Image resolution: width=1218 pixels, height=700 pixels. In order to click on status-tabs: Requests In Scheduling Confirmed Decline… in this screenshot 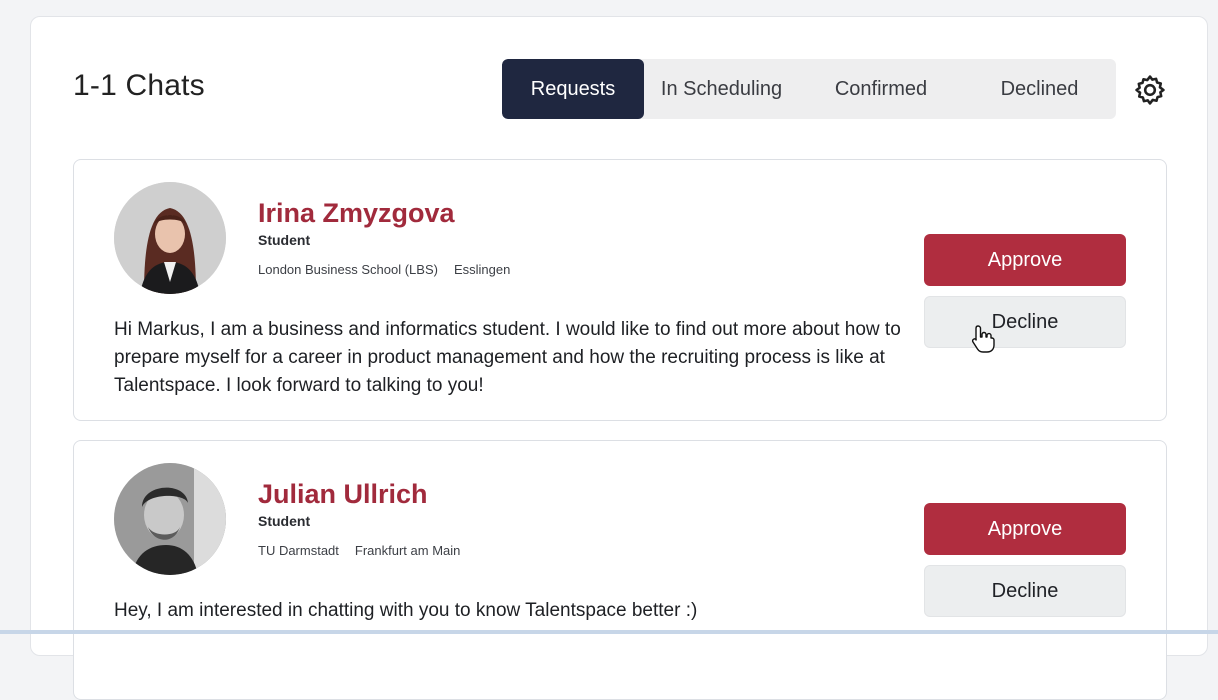, I will do `click(809, 89)`.